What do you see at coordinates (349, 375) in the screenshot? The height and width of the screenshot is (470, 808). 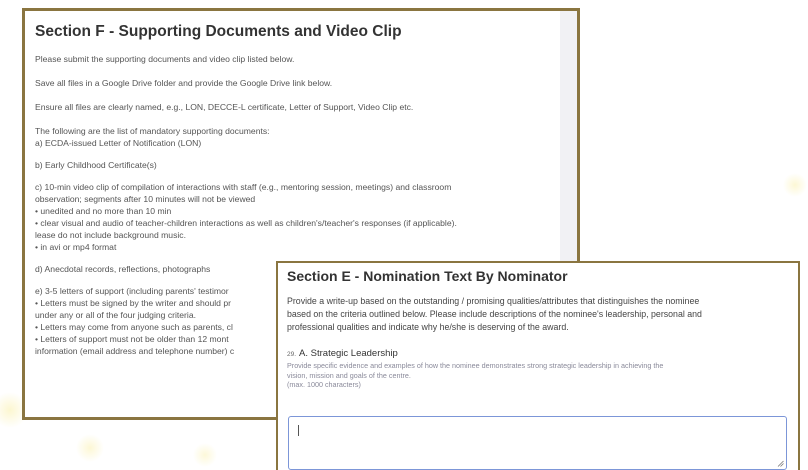 I see `help-line: vision, mission and goals of the centre.` at bounding box center [349, 375].